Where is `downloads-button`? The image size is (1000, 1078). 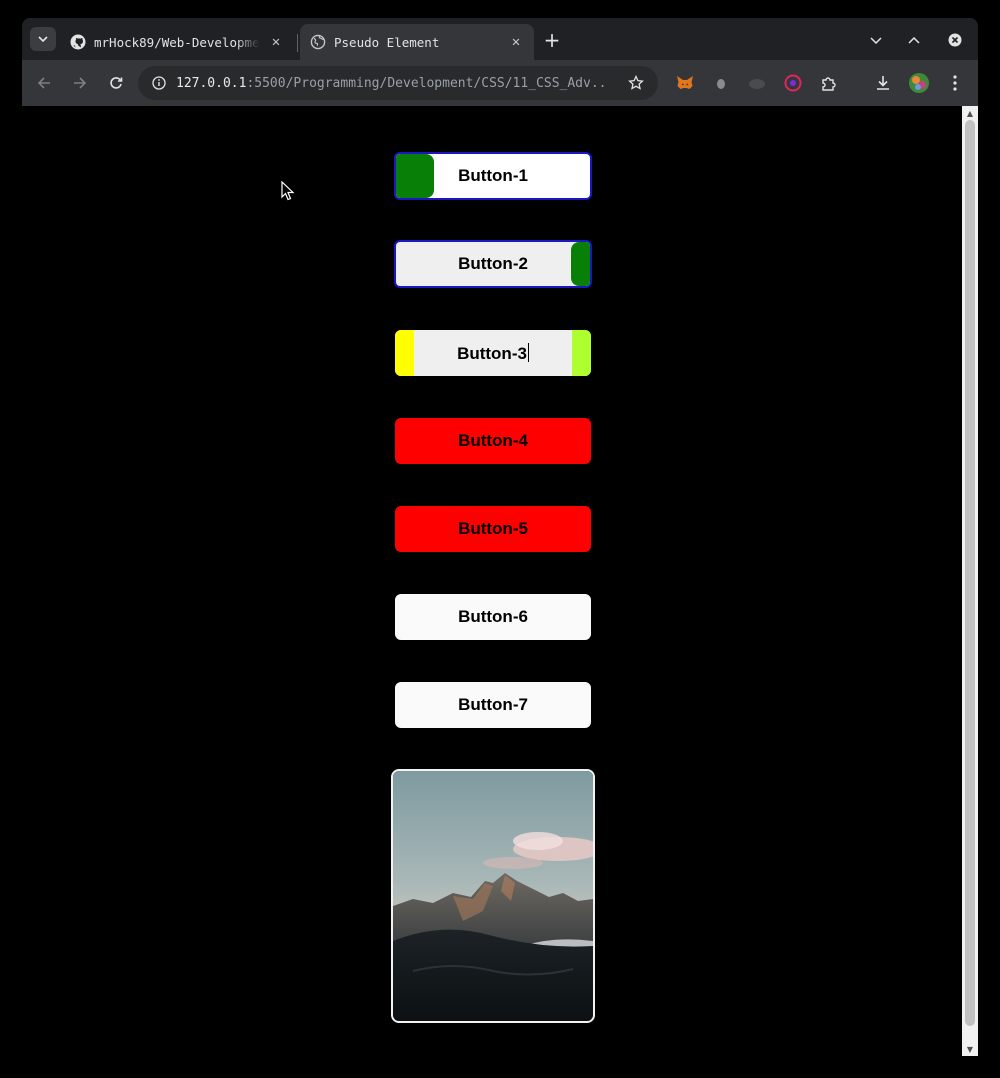 downloads-button is located at coordinates (883, 83).